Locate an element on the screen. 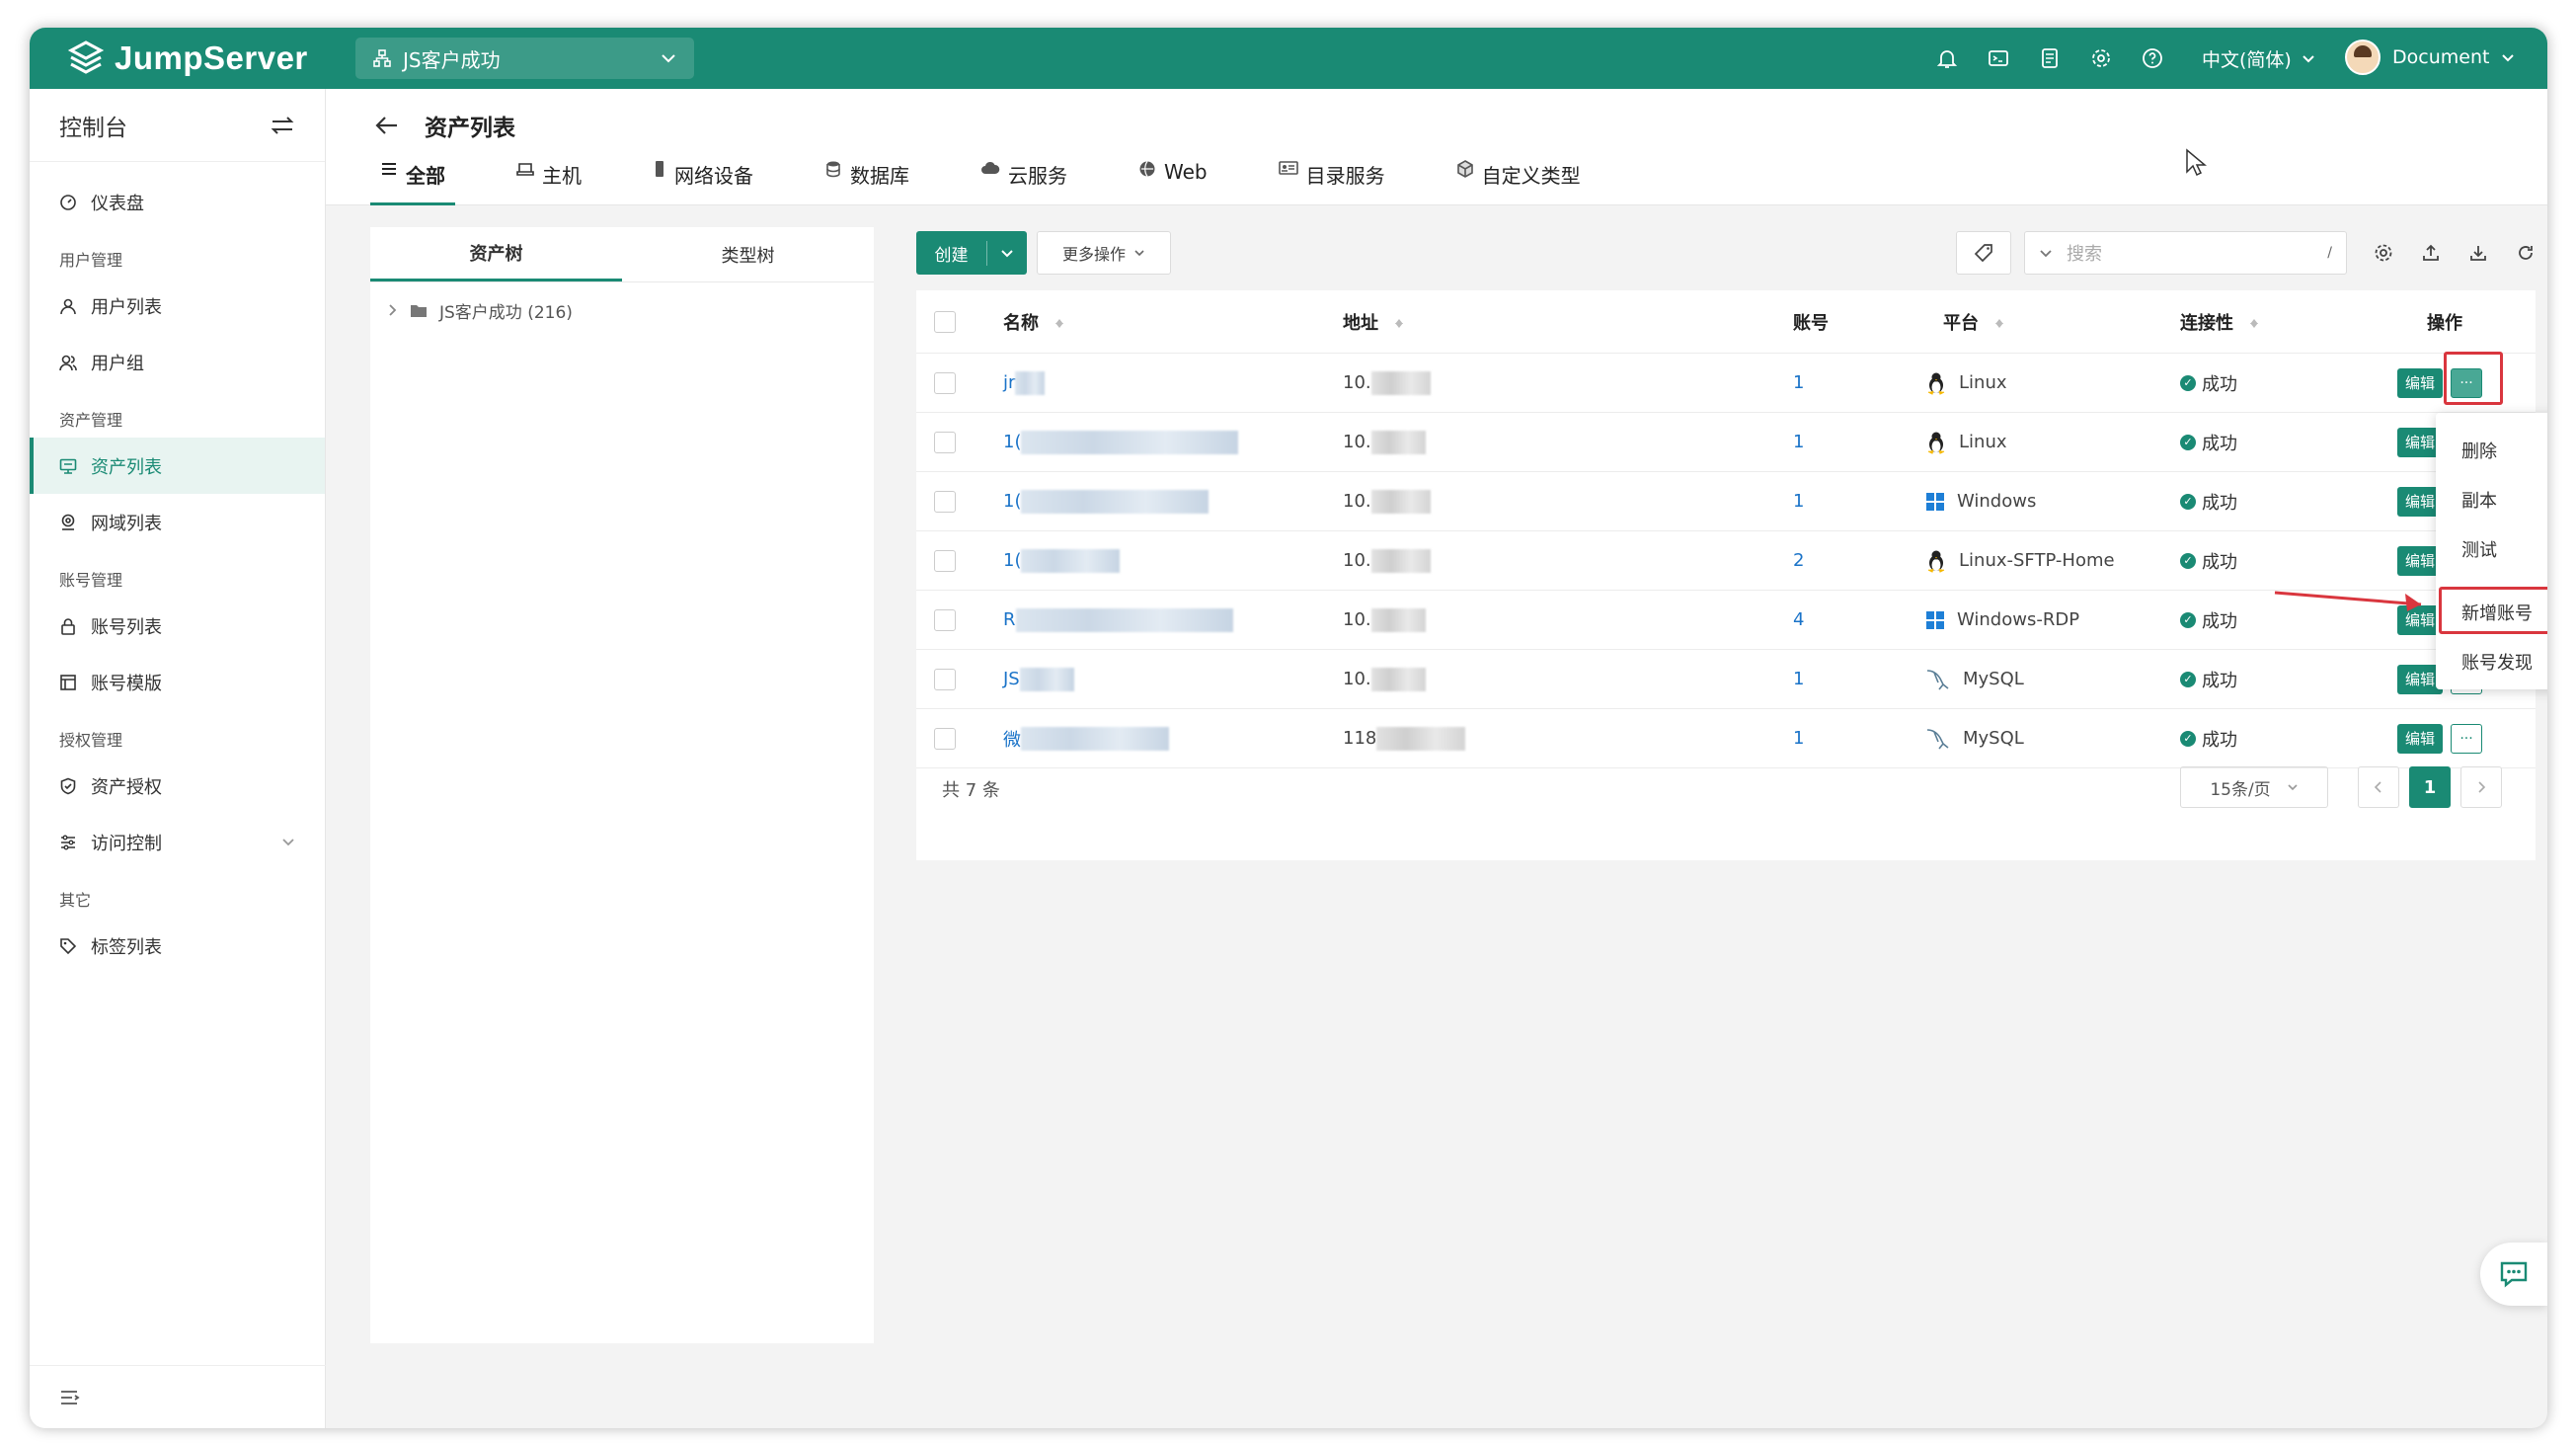  sidebar-item-account-template: 账号模版 is located at coordinates (177, 682).